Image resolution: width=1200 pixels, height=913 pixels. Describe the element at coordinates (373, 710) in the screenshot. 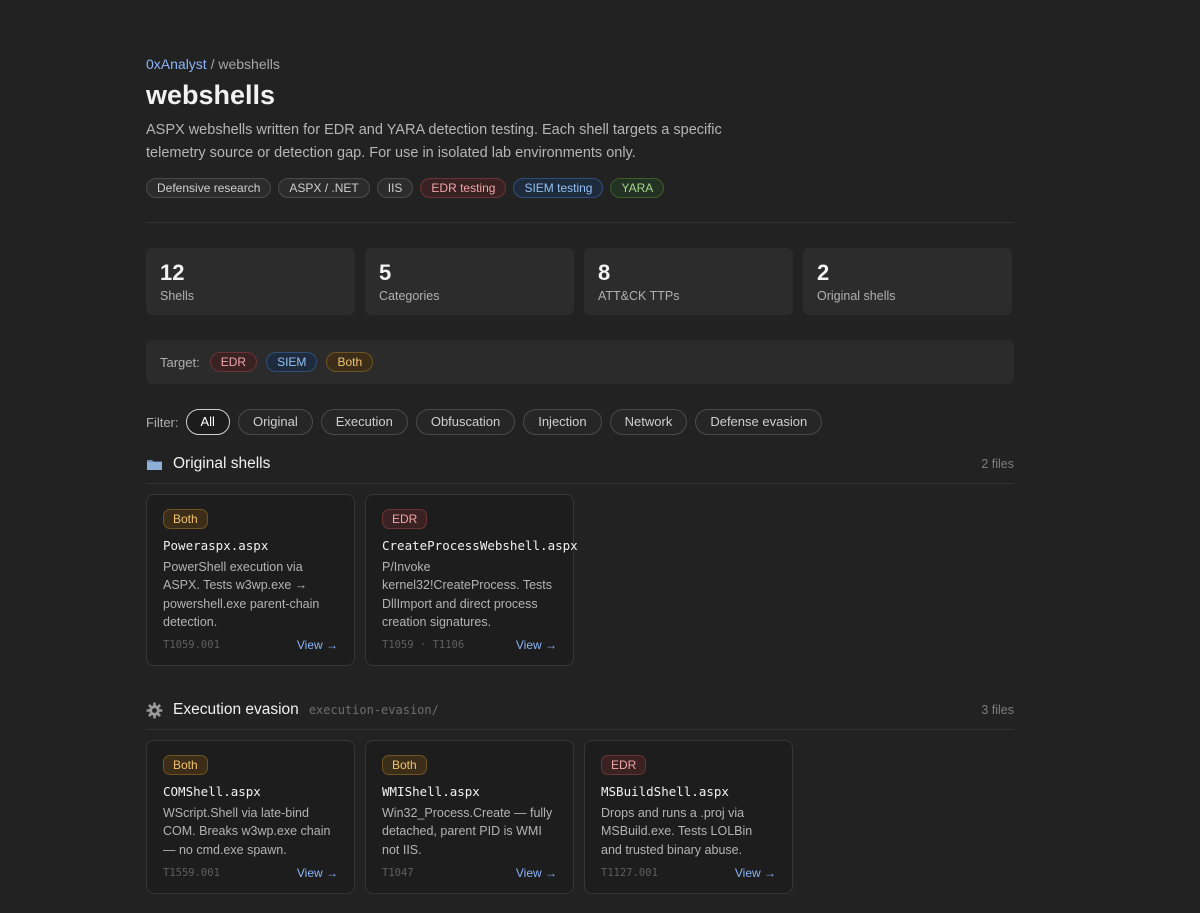

I see `section-path: execution-evasion/` at that location.